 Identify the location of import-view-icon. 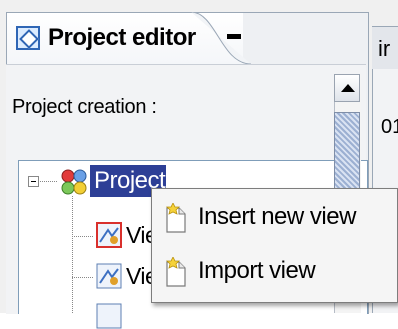
(176, 272).